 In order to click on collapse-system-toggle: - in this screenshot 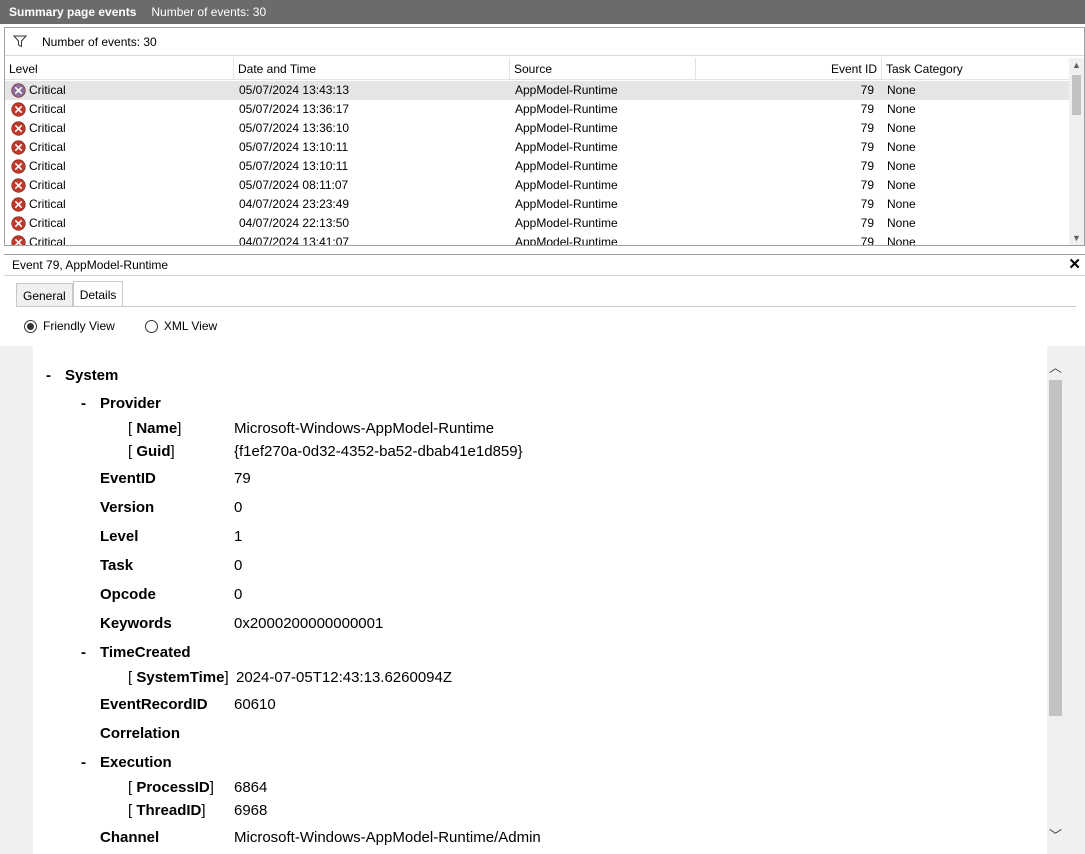, I will do `click(48, 375)`.